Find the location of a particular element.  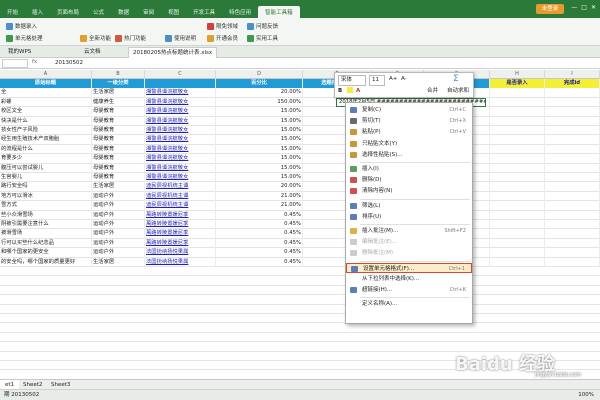

column-header: I is located at coordinates (572, 74).